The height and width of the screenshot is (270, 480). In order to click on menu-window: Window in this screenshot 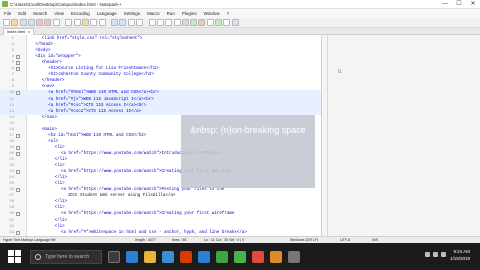, I will do `click(212, 13)`.